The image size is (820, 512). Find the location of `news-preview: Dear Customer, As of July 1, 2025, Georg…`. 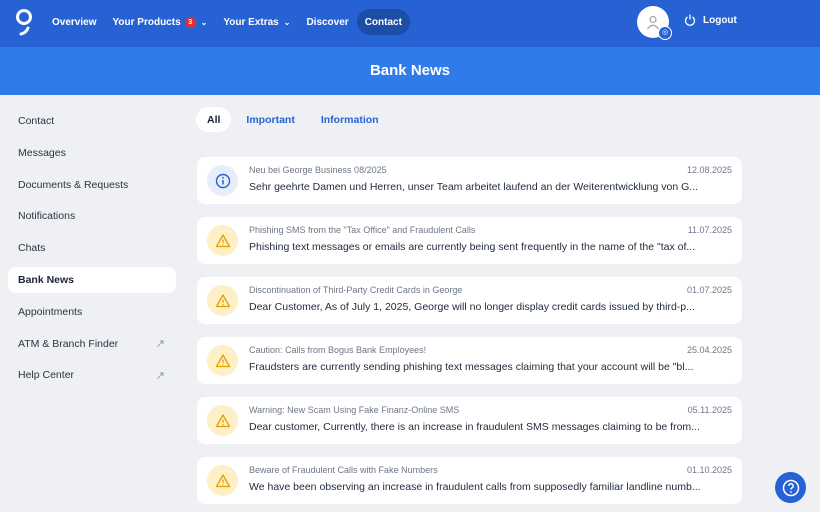

news-preview: Dear Customer, As of July 1, 2025, Georg… is located at coordinates (472, 307).